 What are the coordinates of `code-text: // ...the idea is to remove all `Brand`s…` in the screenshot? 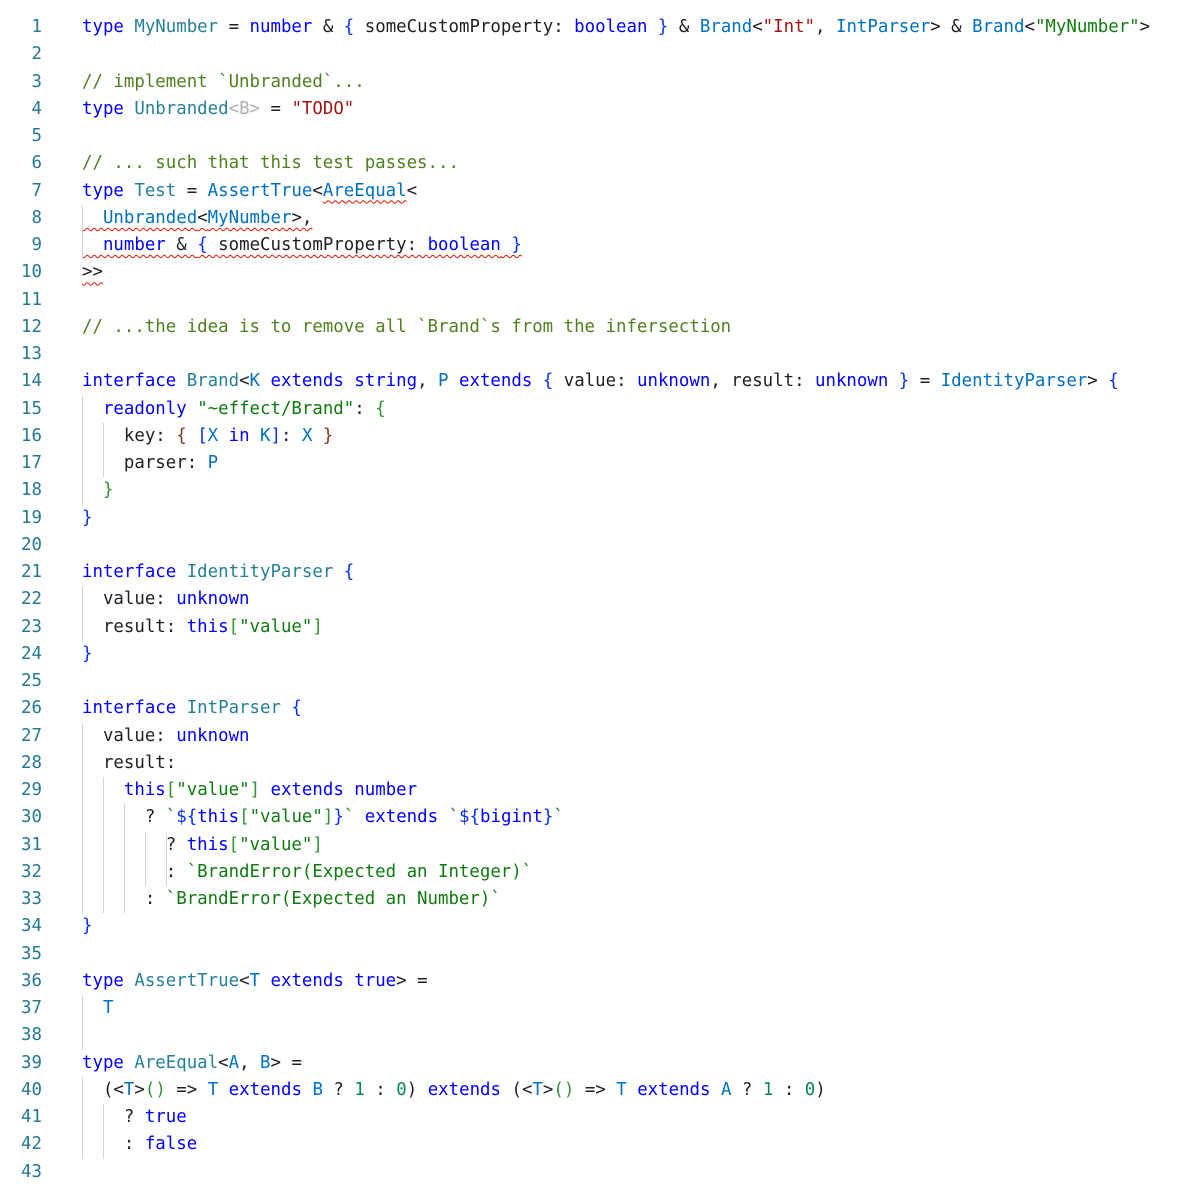 It's located at (406, 327).